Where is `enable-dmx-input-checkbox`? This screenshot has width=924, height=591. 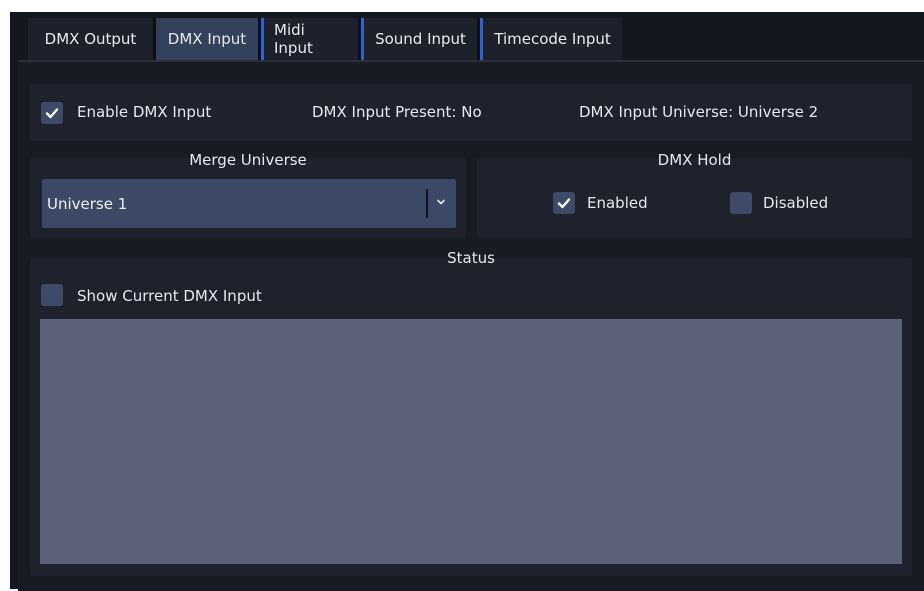
enable-dmx-input-checkbox is located at coordinates (52, 113).